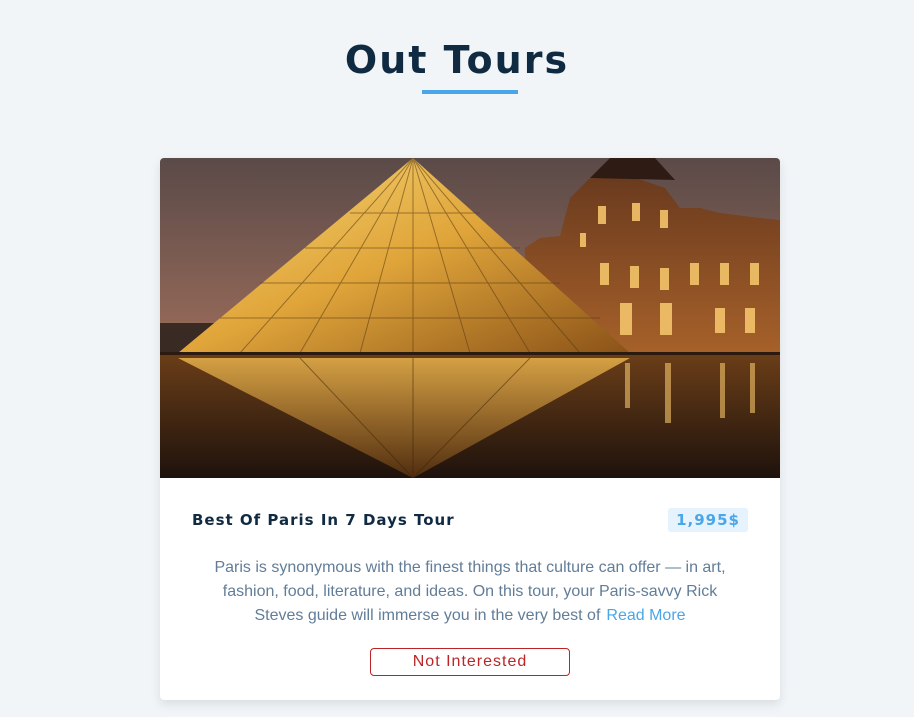 This screenshot has height=717, width=914. Describe the element at coordinates (708, 520) in the screenshot. I see `tour-price-badge: 1,995$` at that location.